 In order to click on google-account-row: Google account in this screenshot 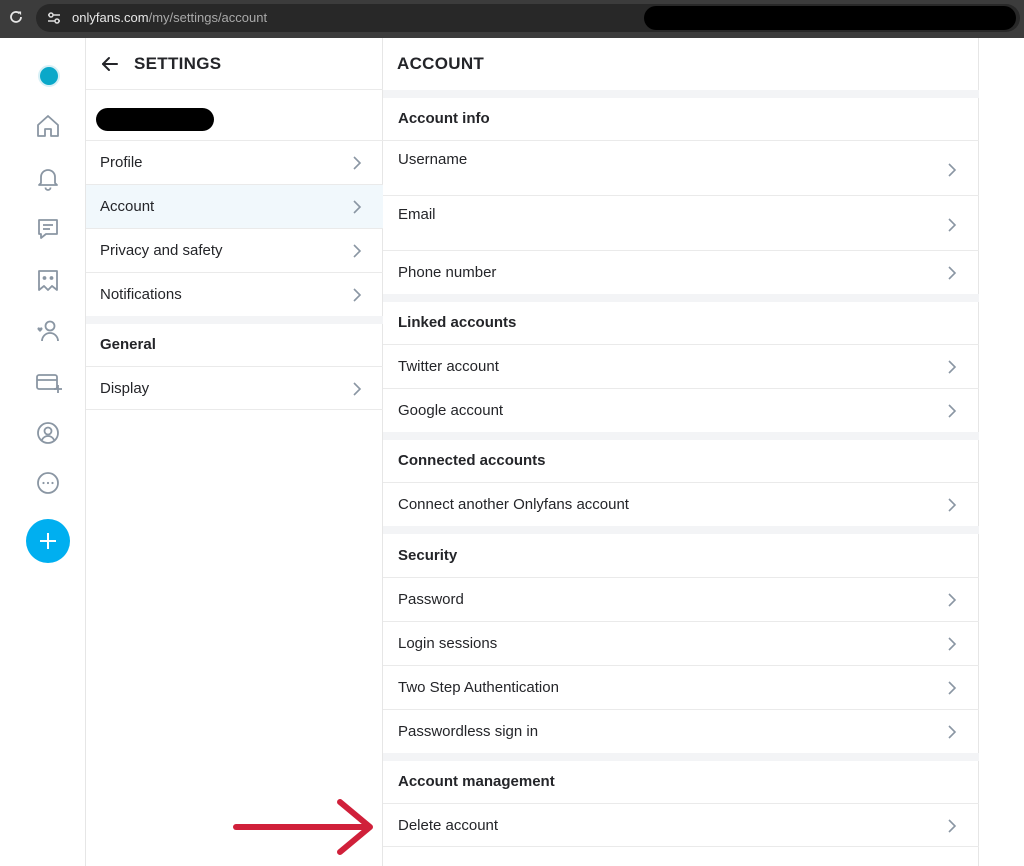, I will do `click(681, 410)`.